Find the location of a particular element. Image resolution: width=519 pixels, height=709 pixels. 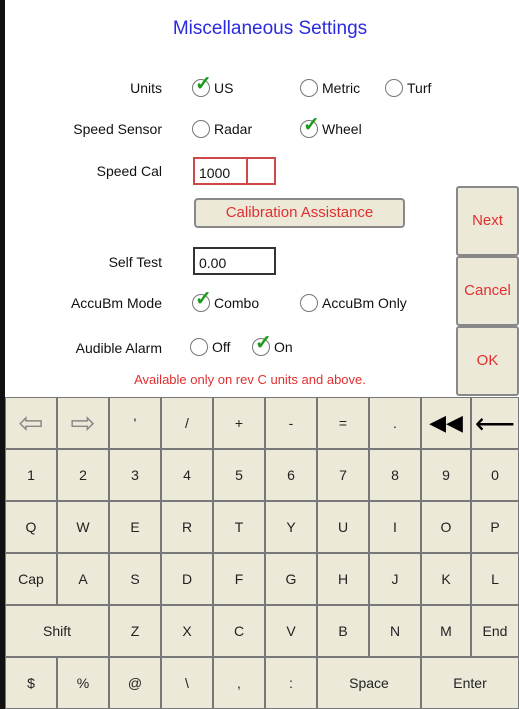

accubm-combo-option: ✓ Combo is located at coordinates (225, 300).